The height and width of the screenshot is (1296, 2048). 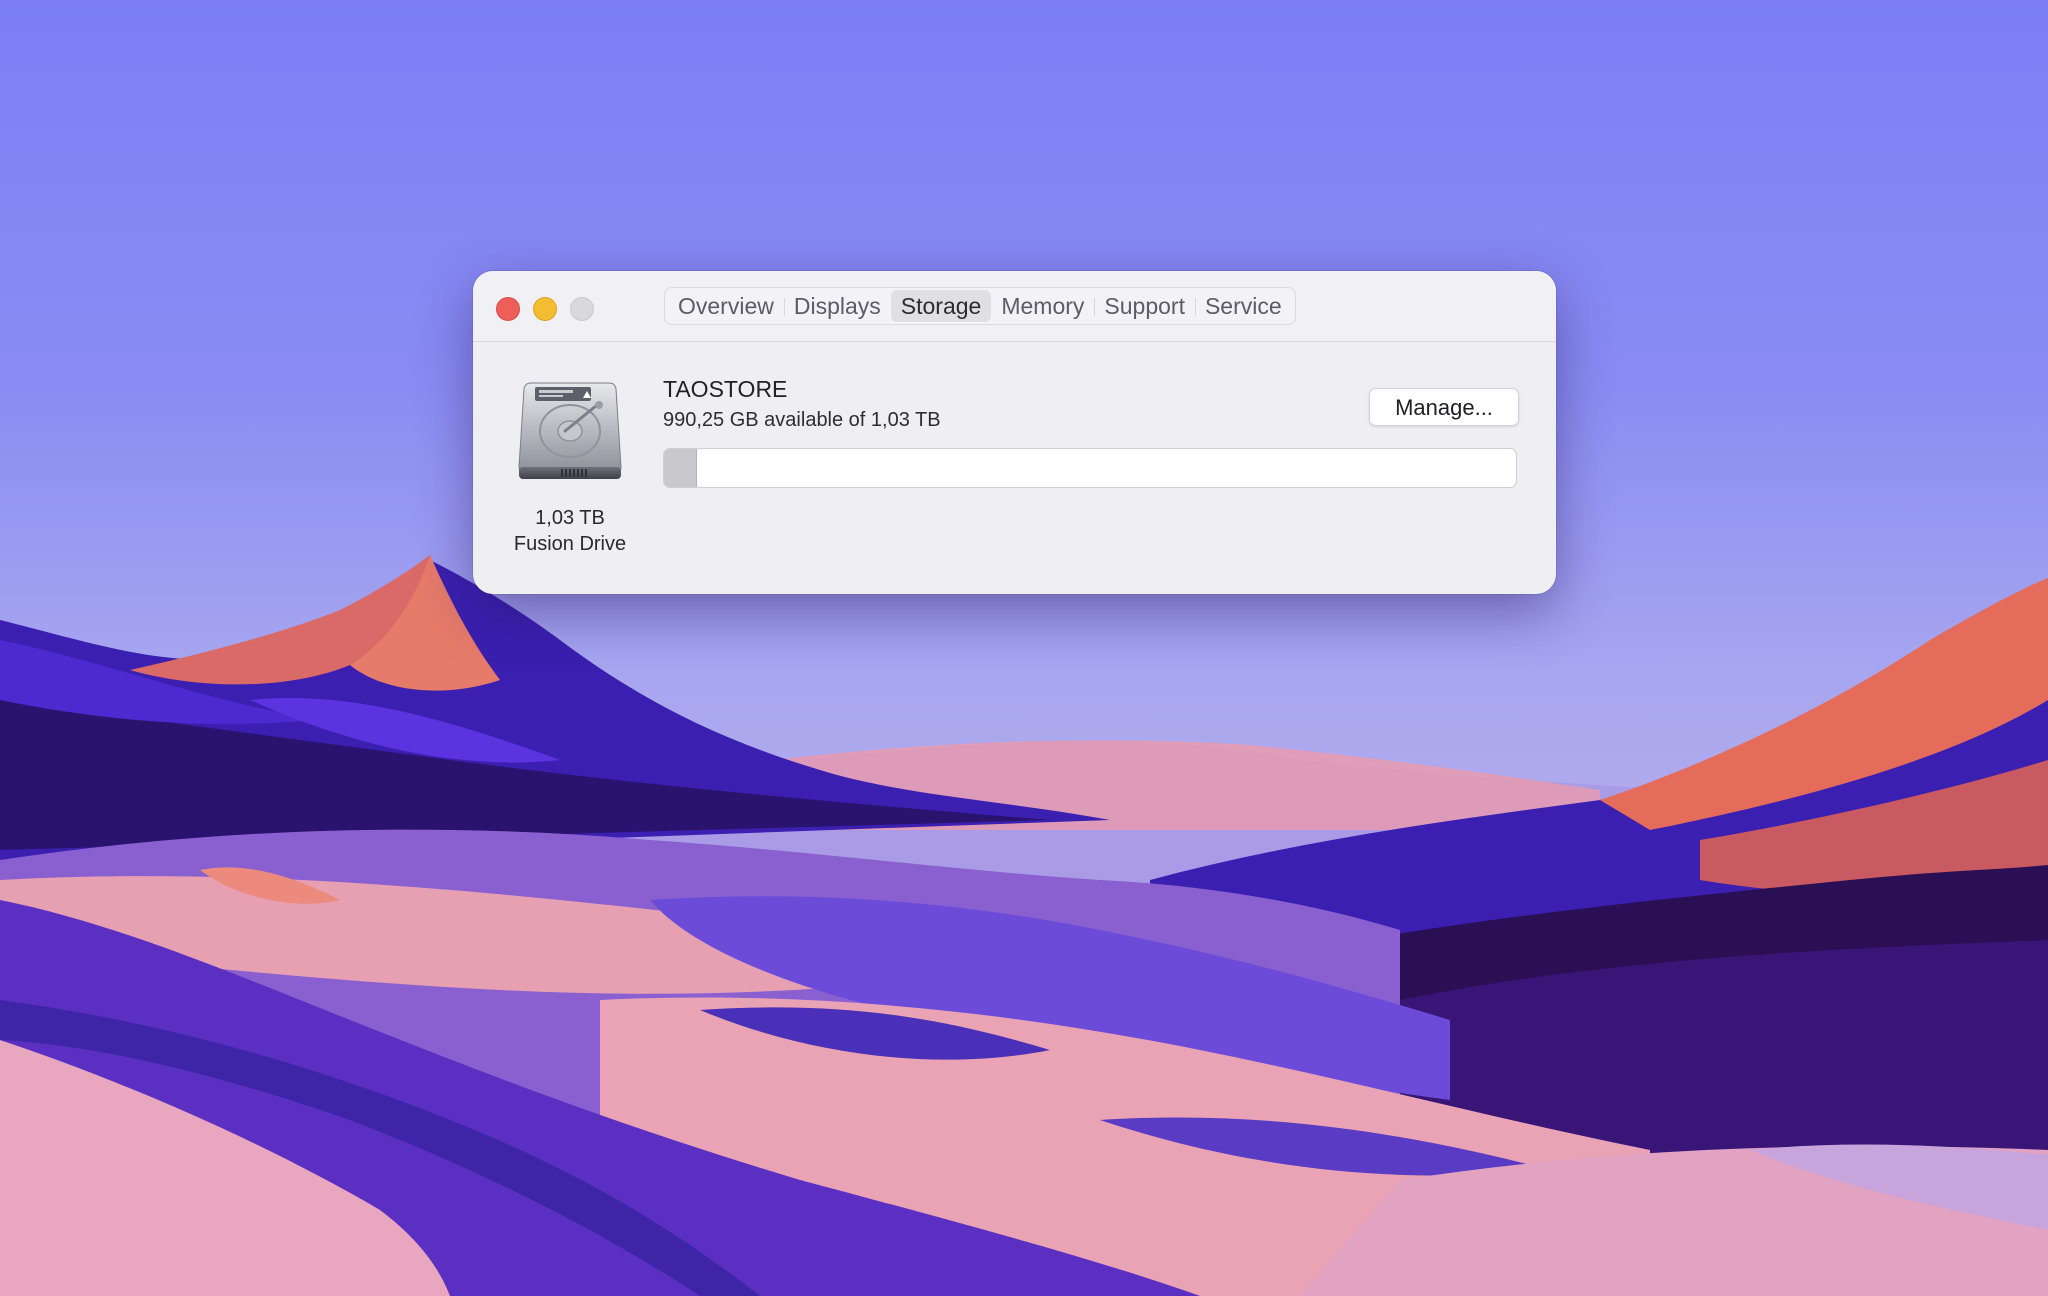 What do you see at coordinates (570, 518) in the screenshot?
I see `drive-size: 1,03 TB` at bounding box center [570, 518].